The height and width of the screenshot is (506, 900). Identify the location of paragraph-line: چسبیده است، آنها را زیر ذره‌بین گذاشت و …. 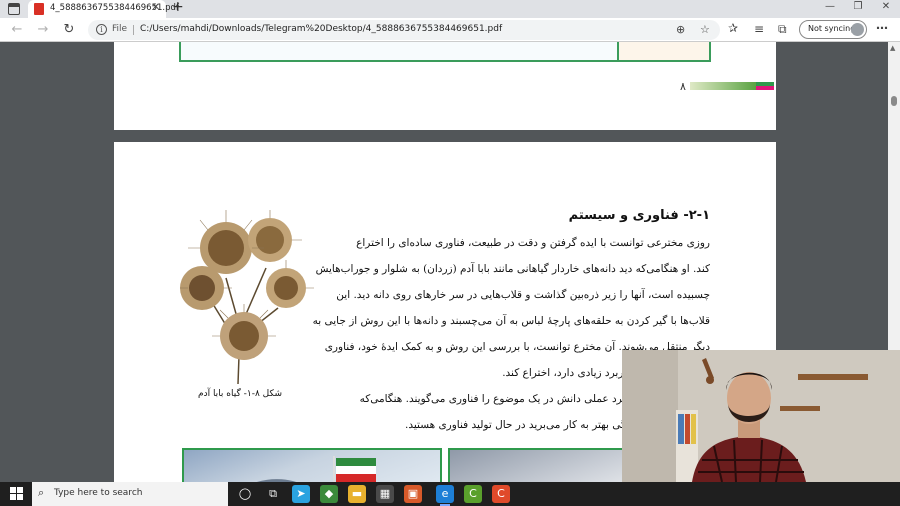
(523, 295).